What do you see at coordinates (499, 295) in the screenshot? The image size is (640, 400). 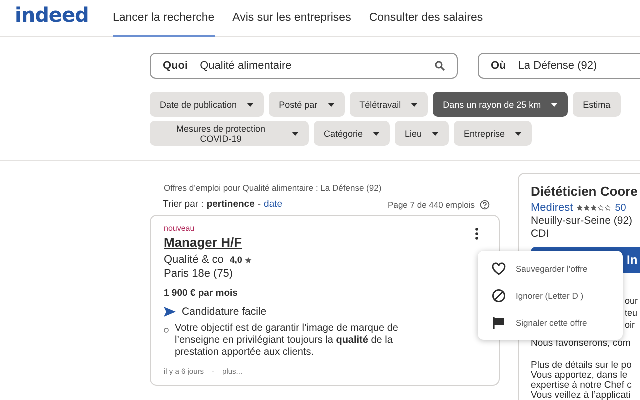 I see `block-icon` at bounding box center [499, 295].